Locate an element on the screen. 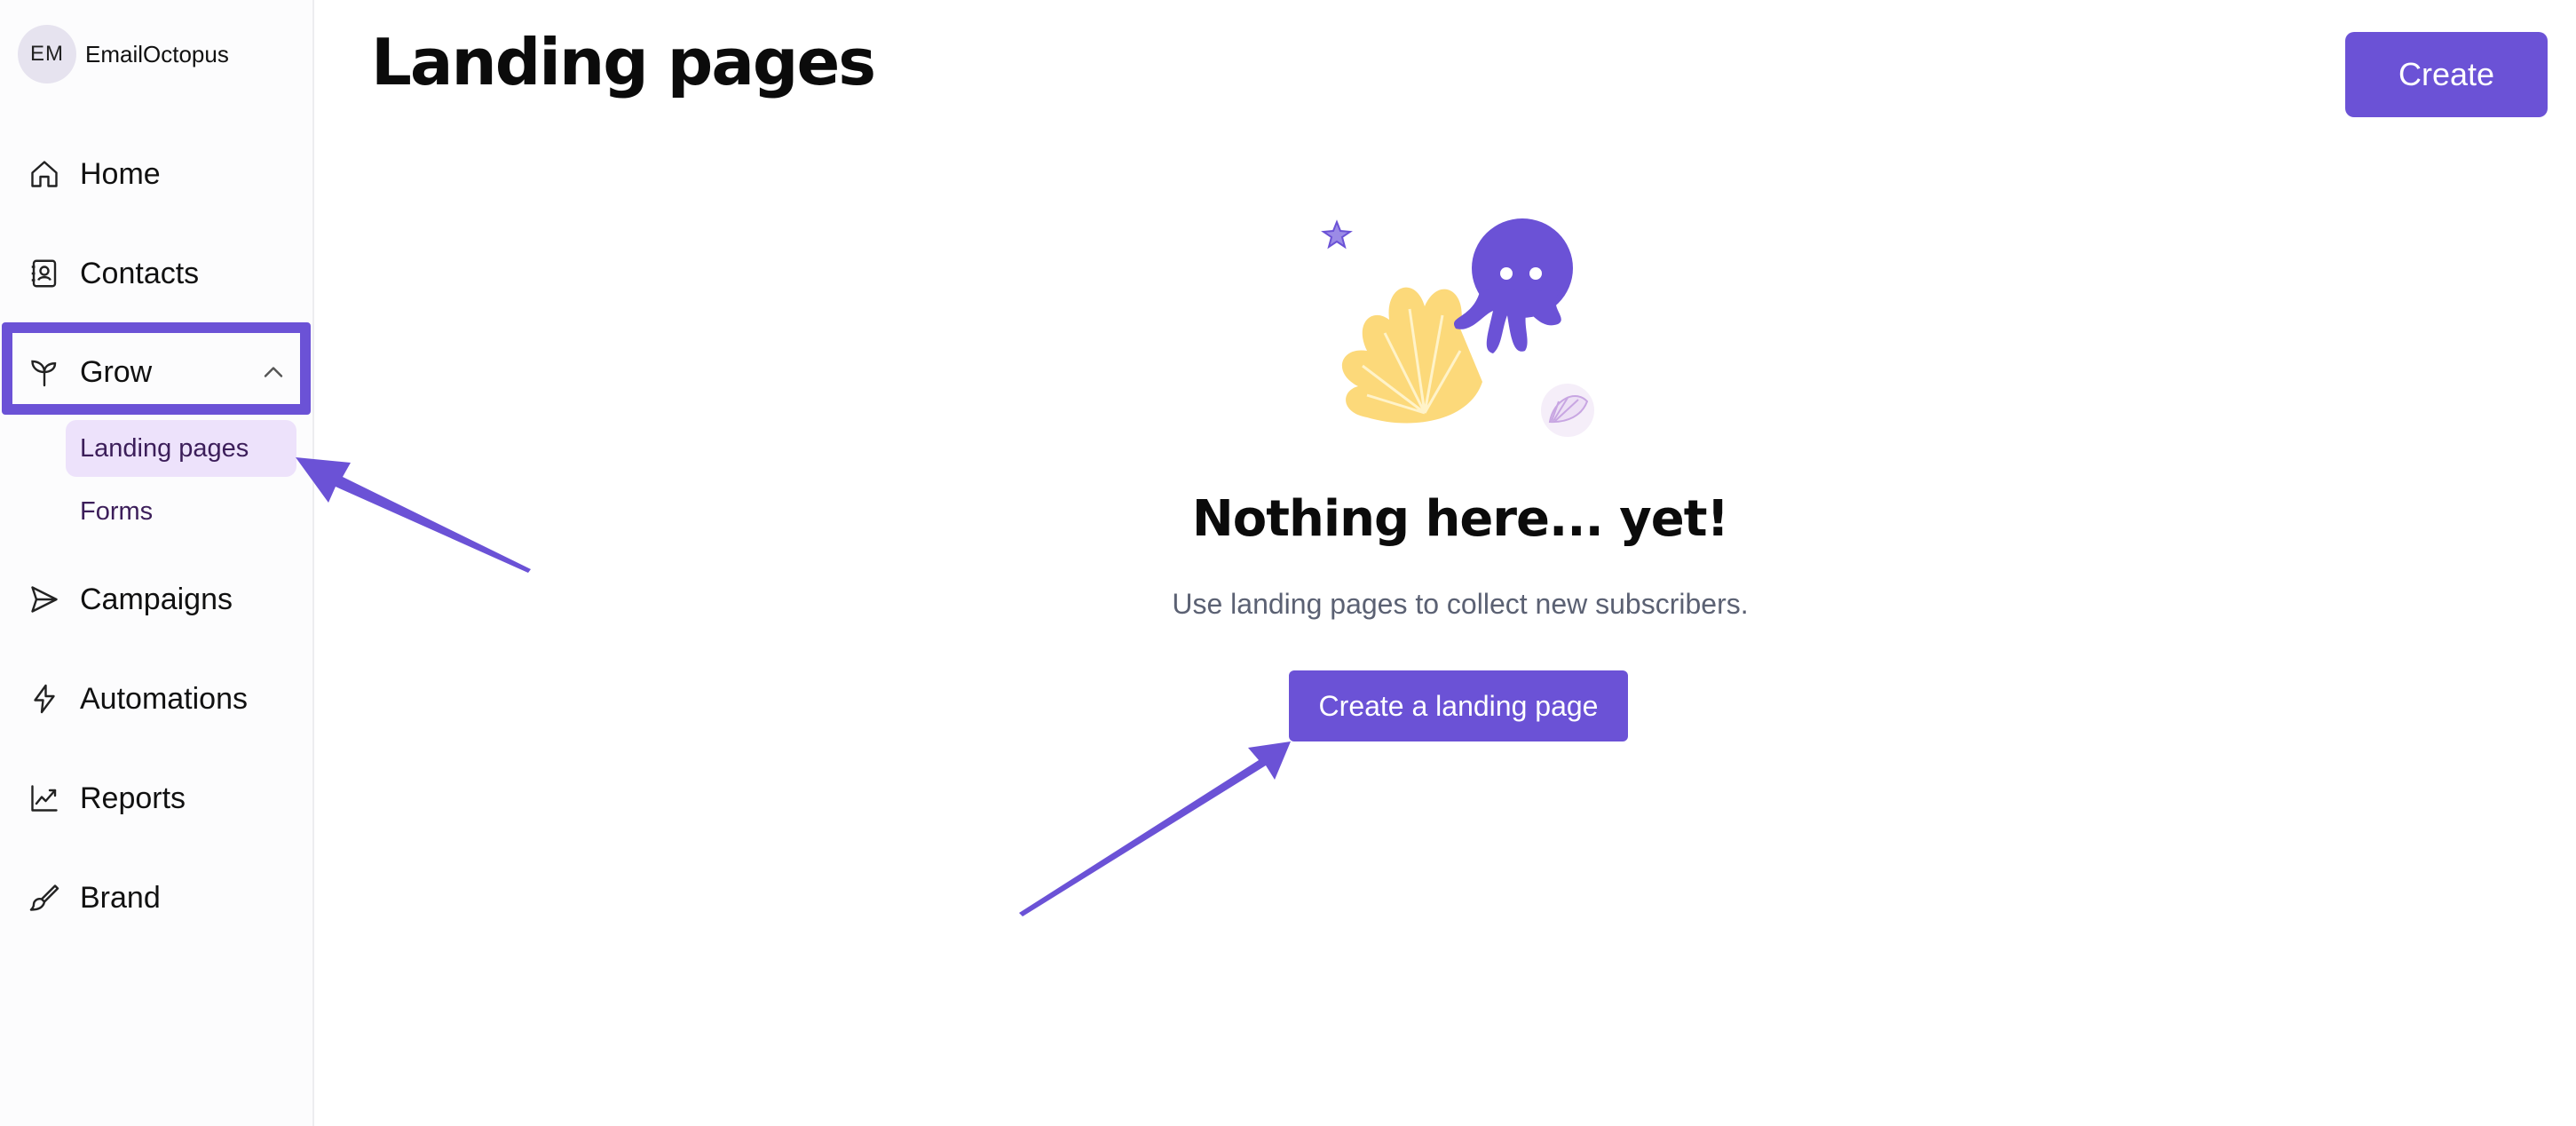 The image size is (2576, 1126). contacts-icon is located at coordinates (44, 273).